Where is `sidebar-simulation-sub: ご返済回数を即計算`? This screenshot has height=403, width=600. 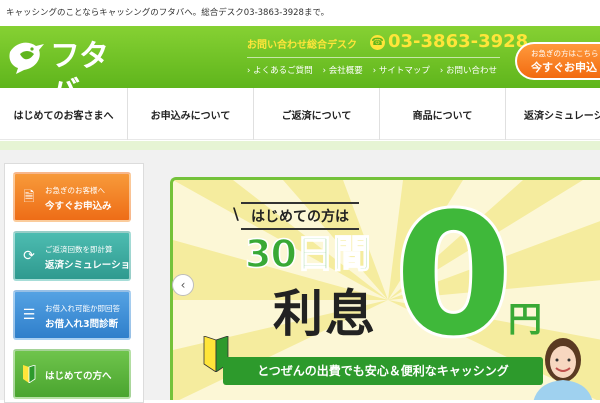 sidebar-simulation-sub: ご返済回数を即計算 is located at coordinates (79, 249).